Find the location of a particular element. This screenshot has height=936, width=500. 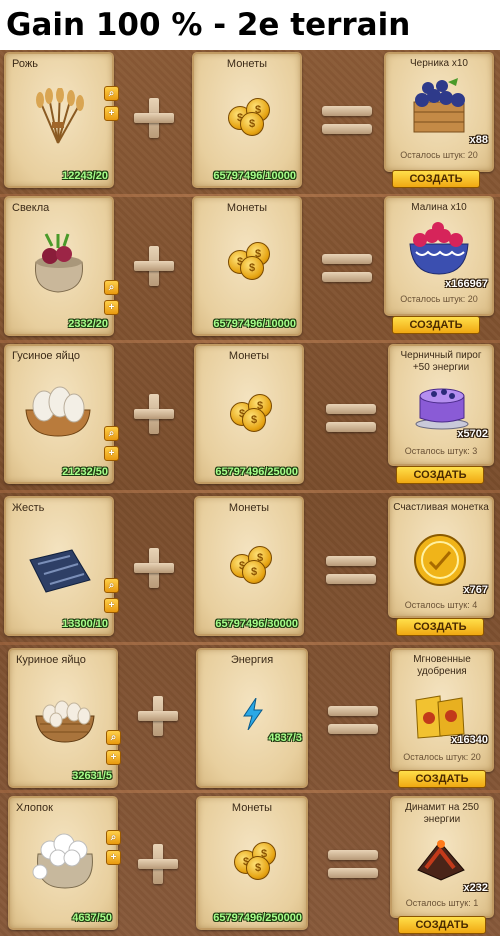

ingredient-name: Куриное яйцо is located at coordinates (51, 660).